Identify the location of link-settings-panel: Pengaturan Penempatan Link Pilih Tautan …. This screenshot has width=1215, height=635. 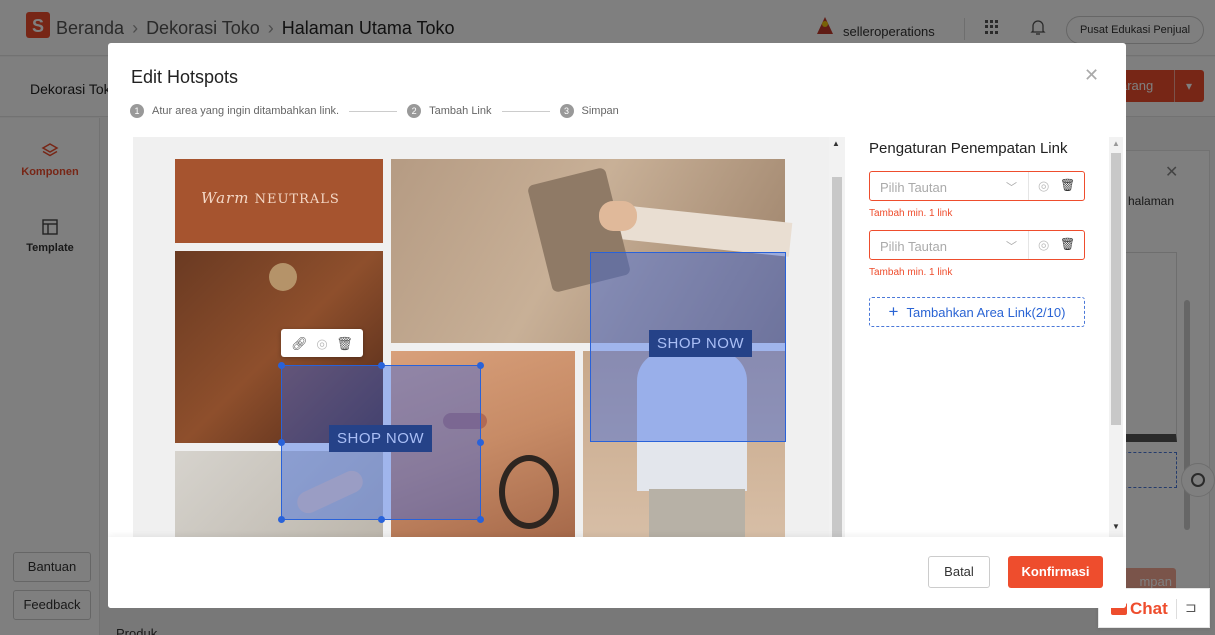
(983, 337).